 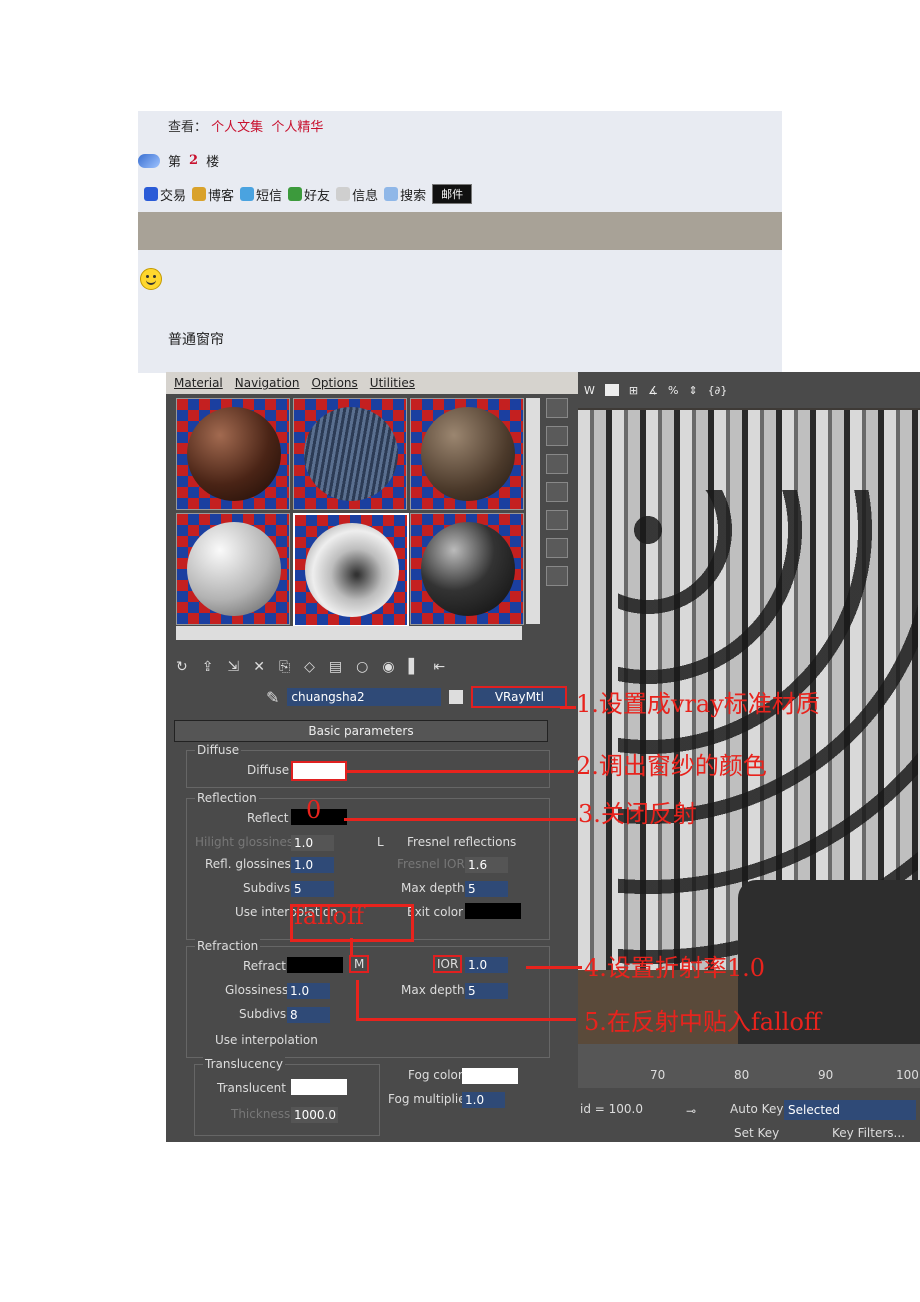 What do you see at coordinates (557, 492) in the screenshot?
I see `uv-tiling-icon` at bounding box center [557, 492].